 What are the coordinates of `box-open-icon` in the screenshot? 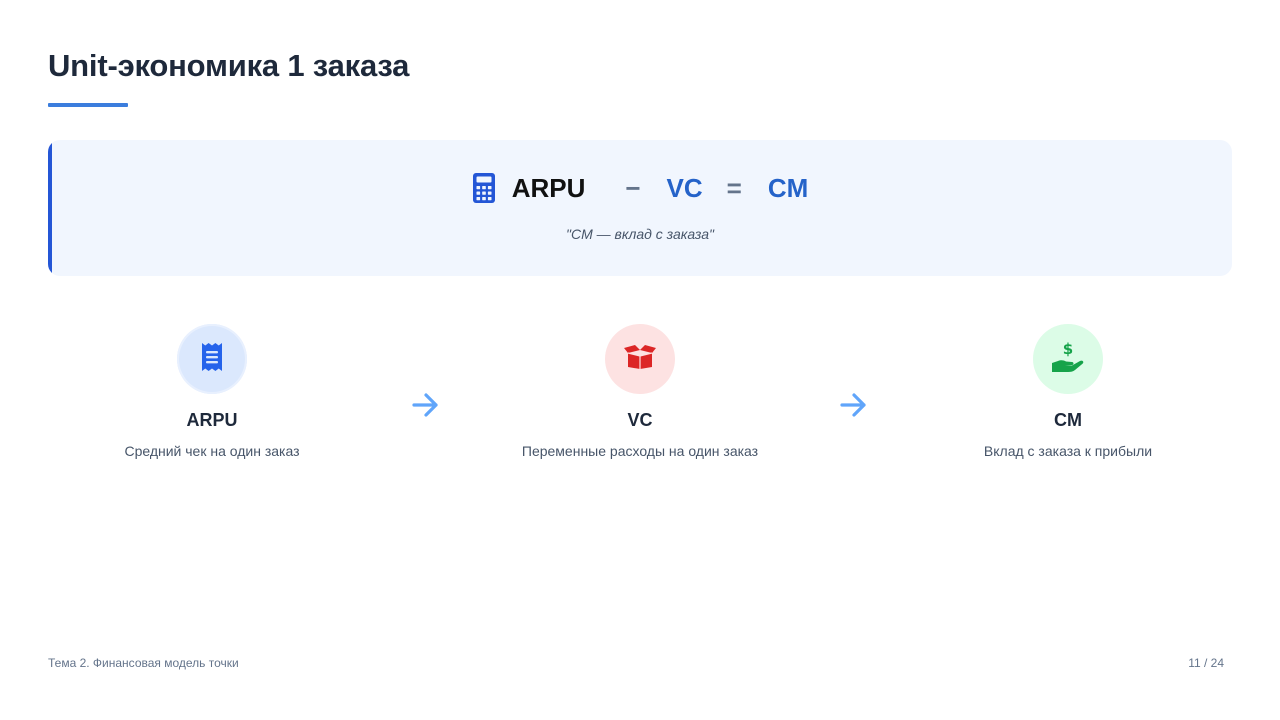 It's located at (640, 359).